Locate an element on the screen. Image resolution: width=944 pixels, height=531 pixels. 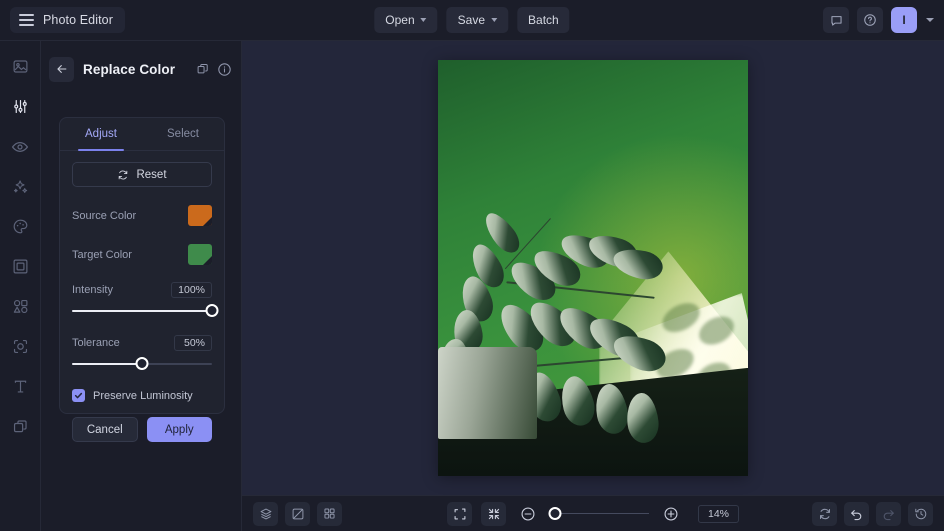
batch-button-label: Batch is located at coordinates (543, 20).